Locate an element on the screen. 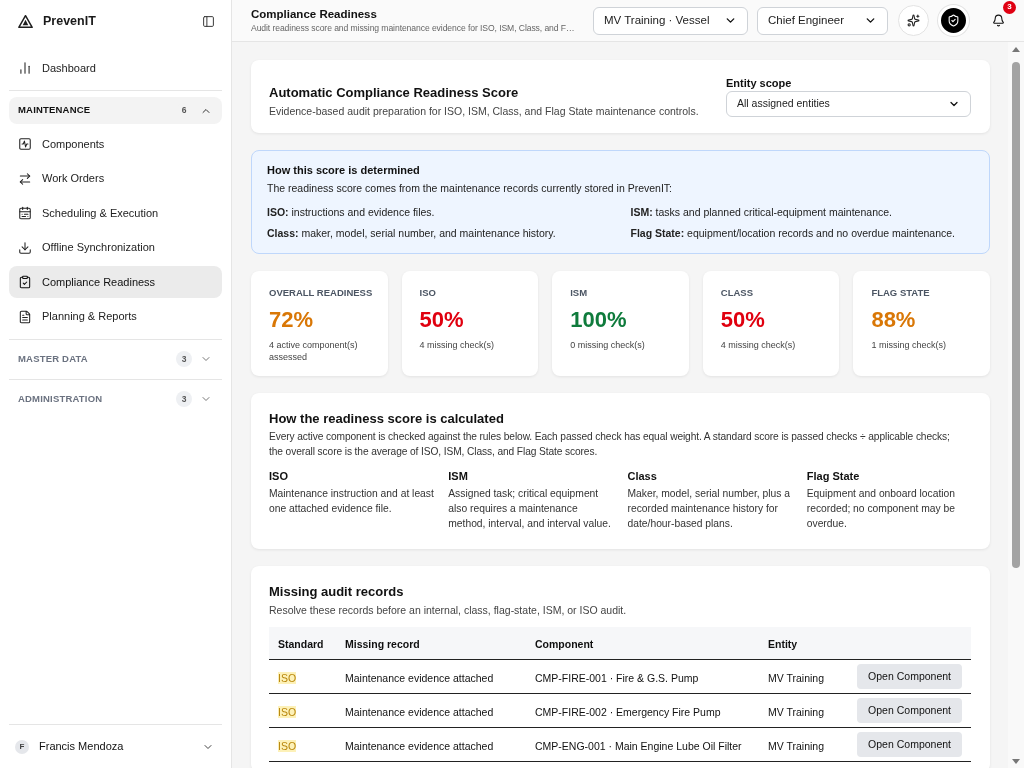  chart-square-icon is located at coordinates (25, 144).